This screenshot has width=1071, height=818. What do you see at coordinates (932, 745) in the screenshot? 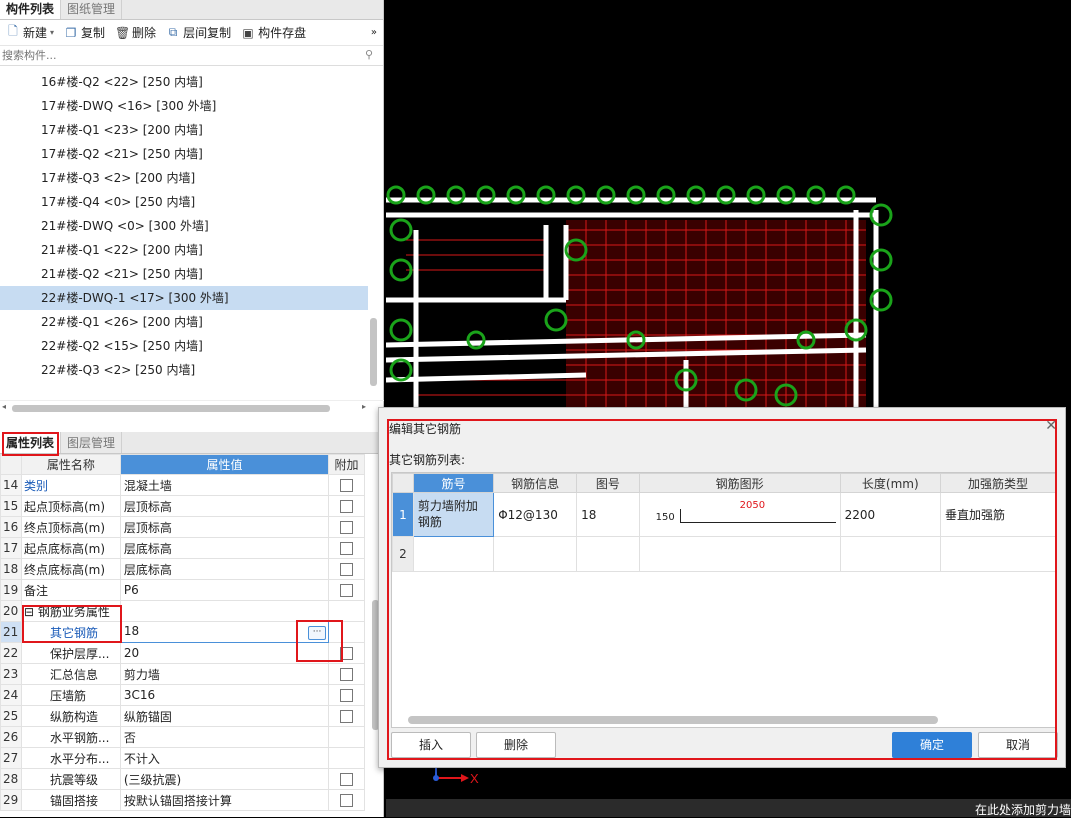
I see `ok-button: 确定` at bounding box center [932, 745].